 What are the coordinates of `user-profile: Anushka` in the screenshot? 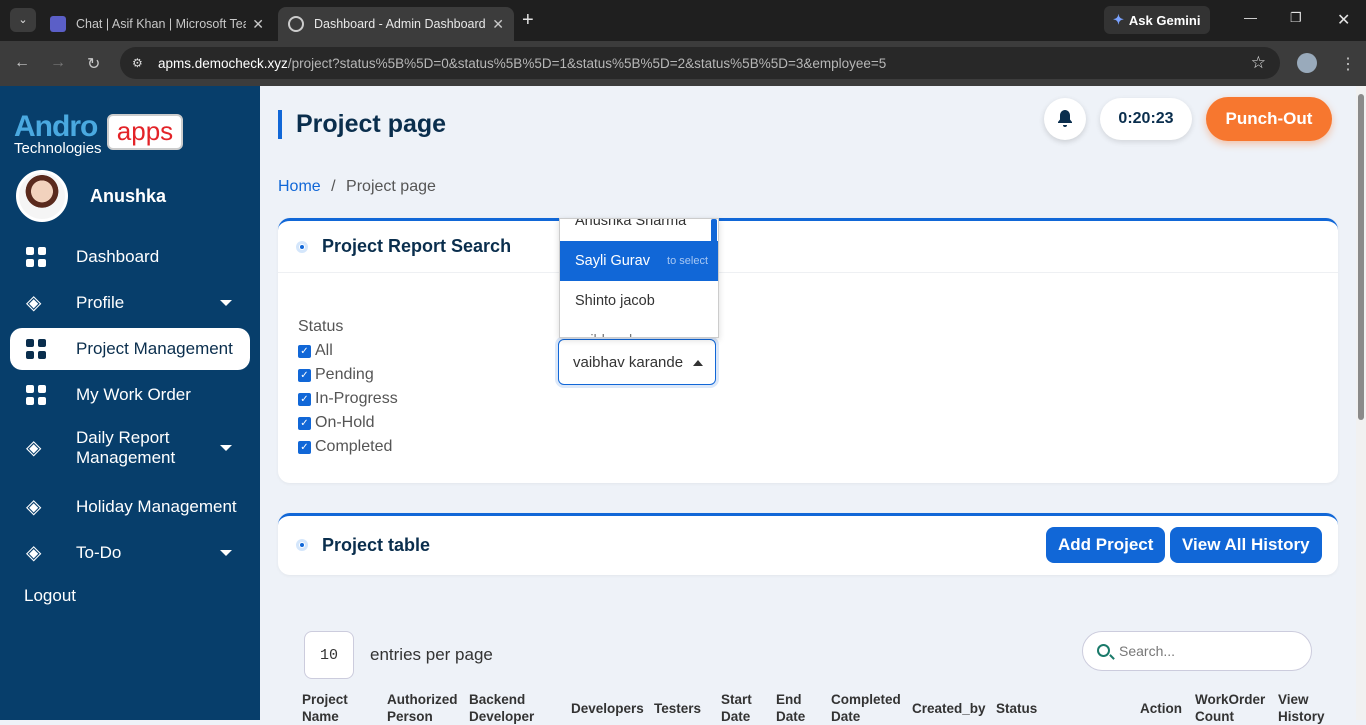 It's located at (91, 196).